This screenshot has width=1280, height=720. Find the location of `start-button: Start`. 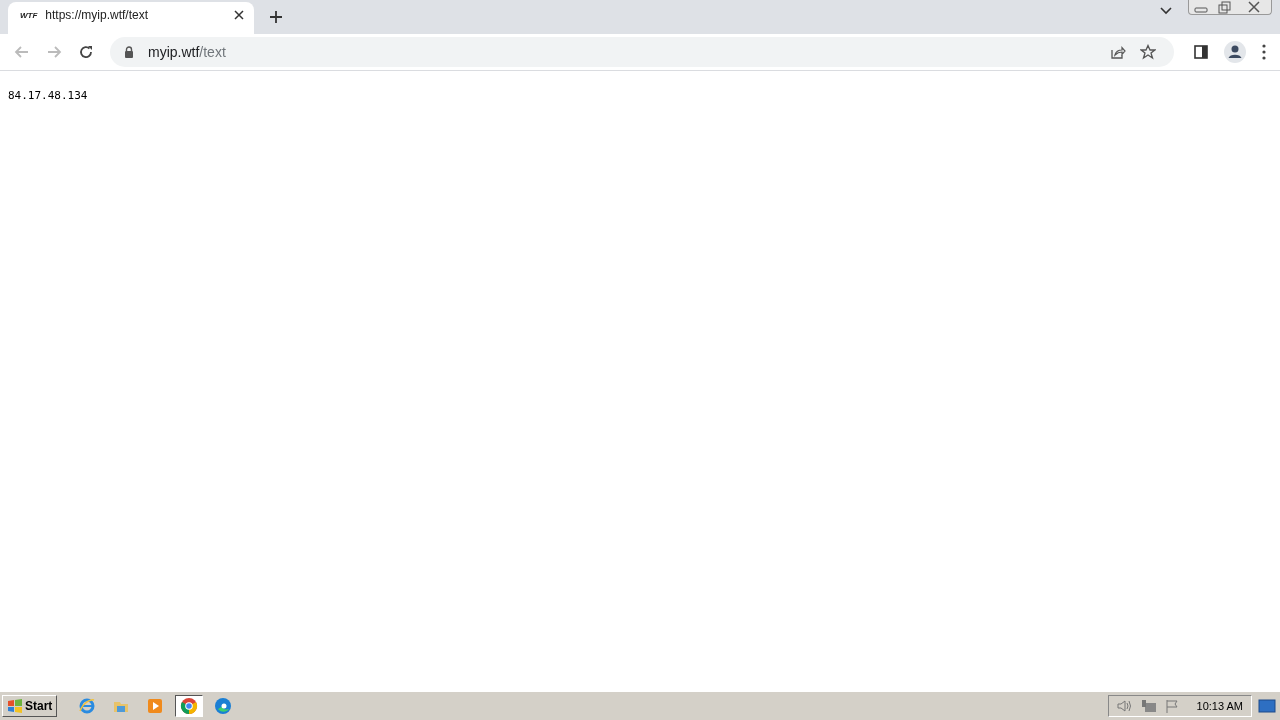

start-button: Start is located at coordinates (30, 706).